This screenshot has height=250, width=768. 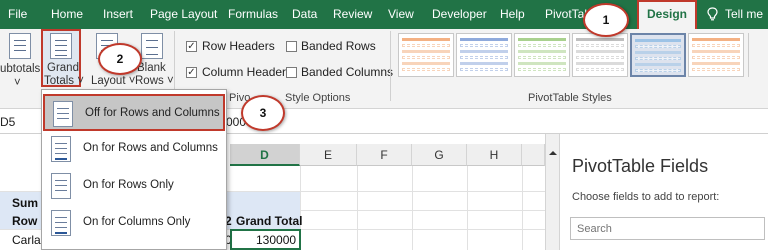 I want to click on column-header-d: D, so click(x=265, y=155).